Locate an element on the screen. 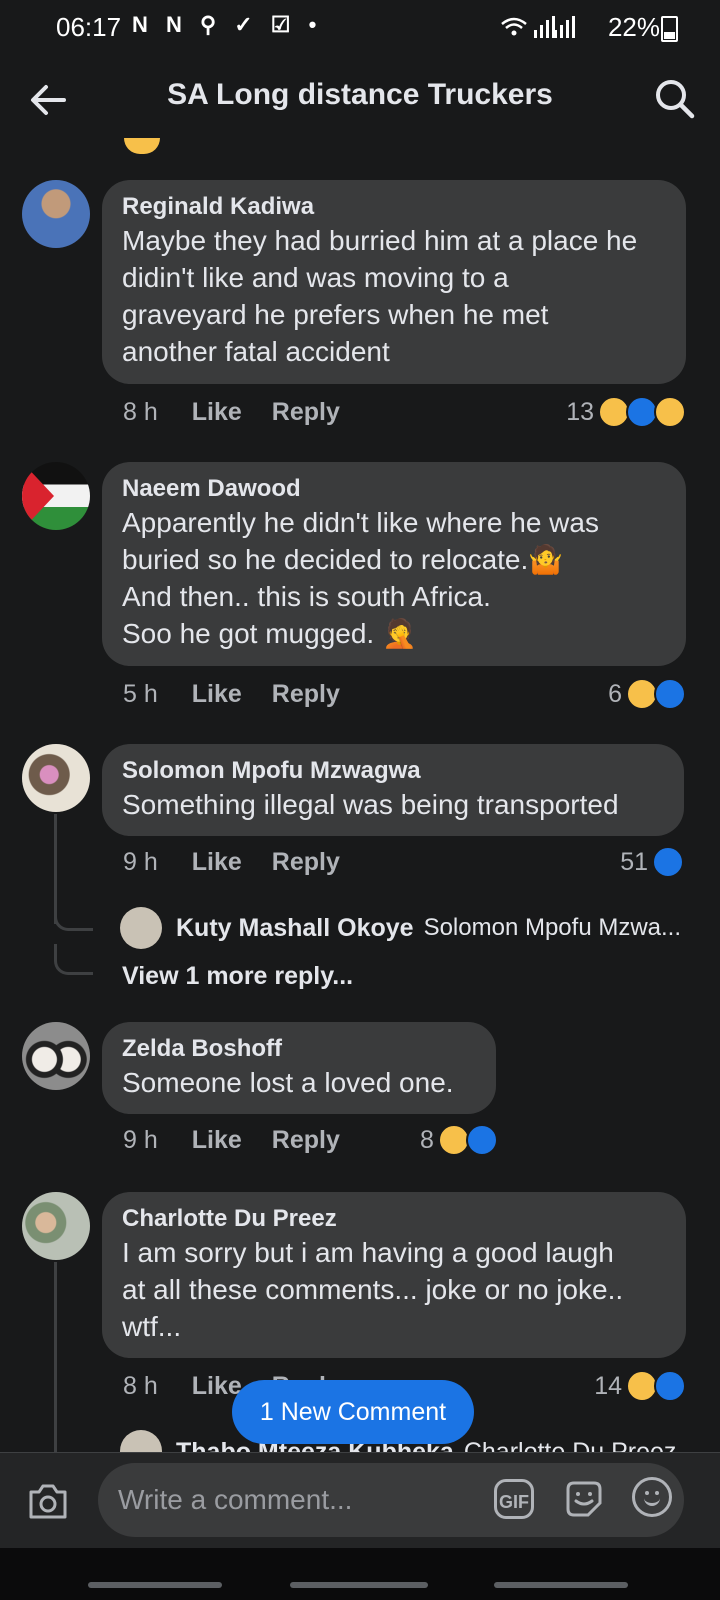 The height and width of the screenshot is (1600, 720). reaction-count: 14 is located at coordinates (608, 1385).